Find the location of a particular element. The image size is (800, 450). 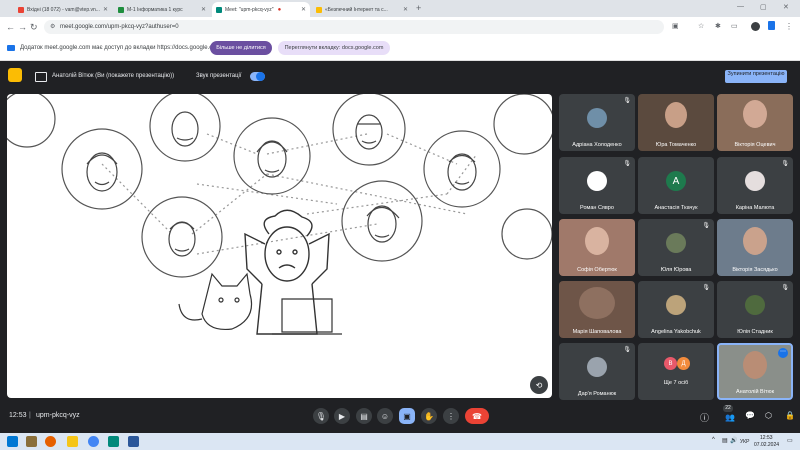

lock-icon: 🔒 is located at coordinates (790, 415).